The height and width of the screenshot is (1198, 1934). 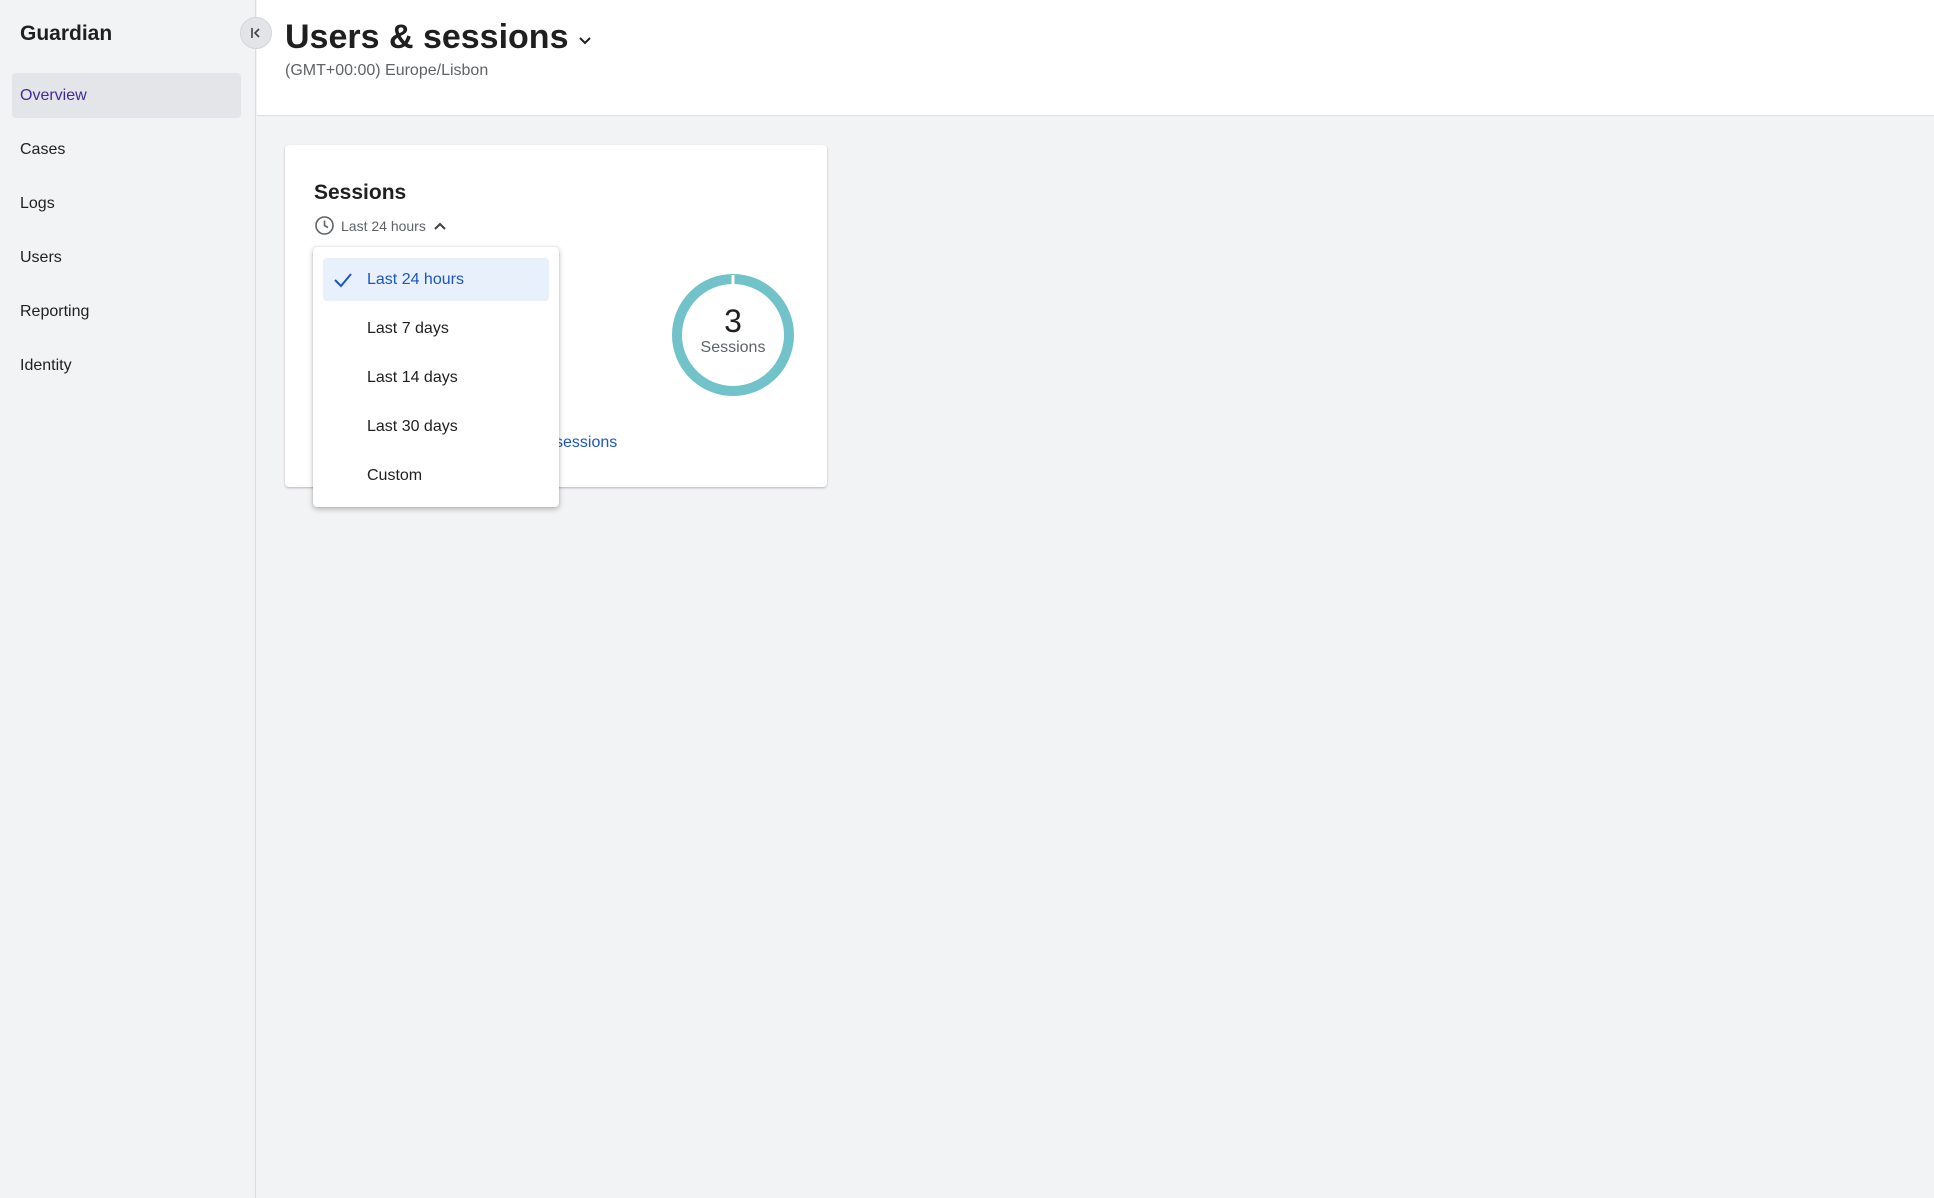 What do you see at coordinates (343, 280) in the screenshot?
I see `check-icon` at bounding box center [343, 280].